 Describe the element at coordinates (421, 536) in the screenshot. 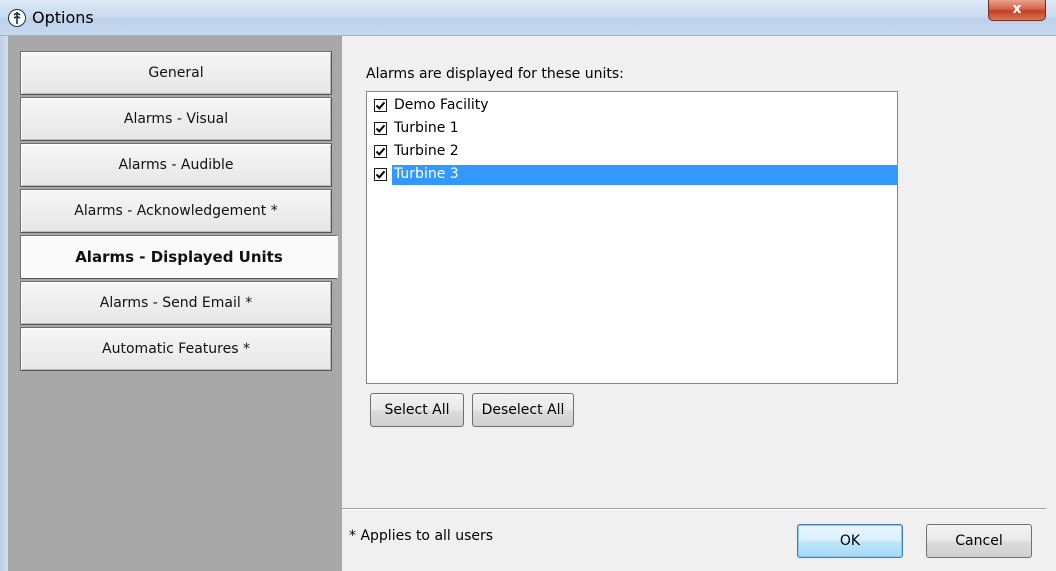

I see `applies-to-all-users-note: * Applies to all users` at that location.